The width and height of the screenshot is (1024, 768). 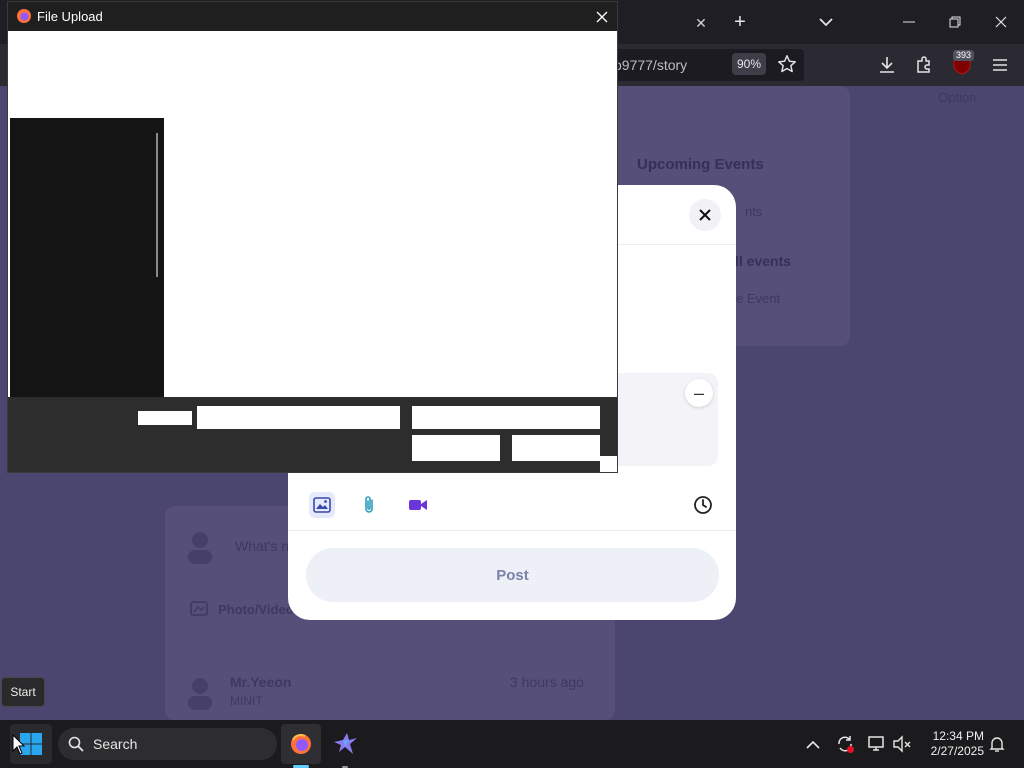 What do you see at coordinates (813, 744) in the screenshot?
I see `show-hidden-icons-chevron-icon` at bounding box center [813, 744].